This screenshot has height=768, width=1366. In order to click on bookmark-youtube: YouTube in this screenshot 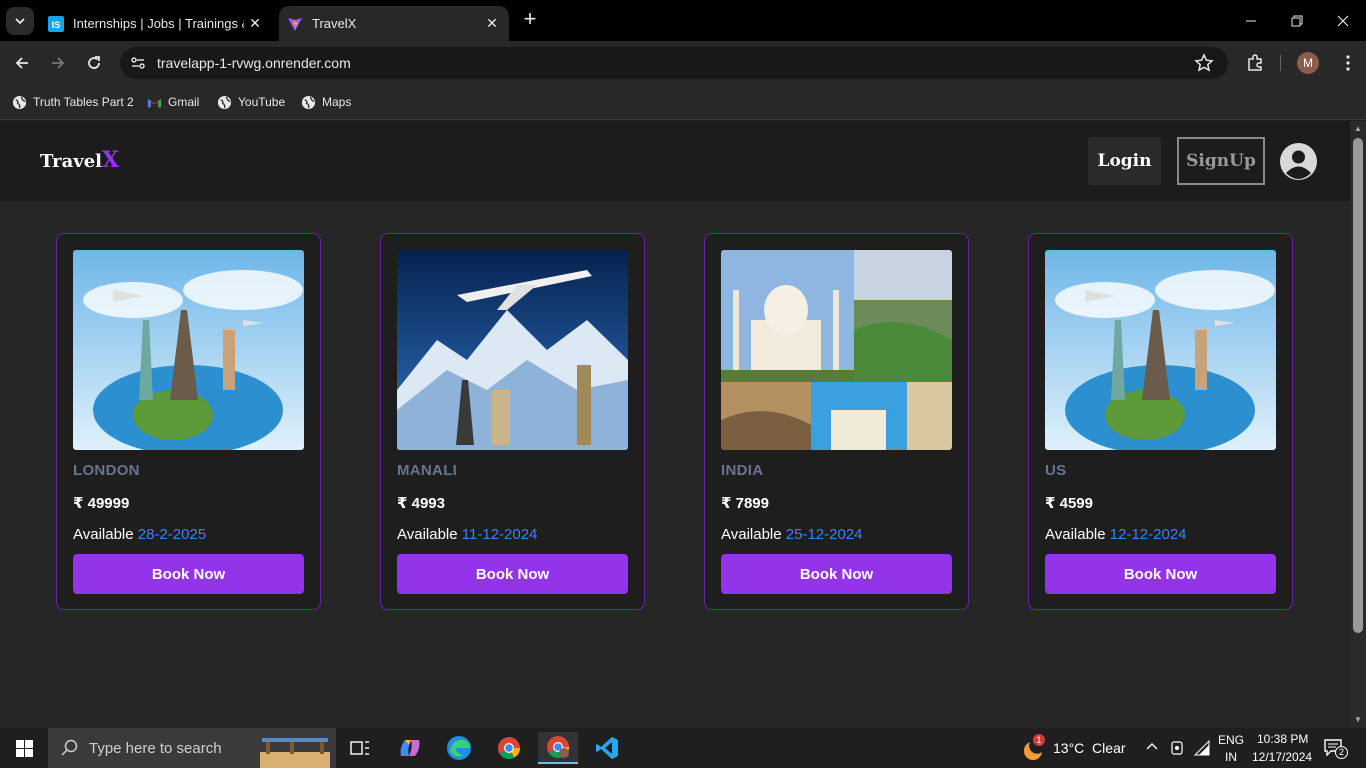, I will do `click(251, 102)`.